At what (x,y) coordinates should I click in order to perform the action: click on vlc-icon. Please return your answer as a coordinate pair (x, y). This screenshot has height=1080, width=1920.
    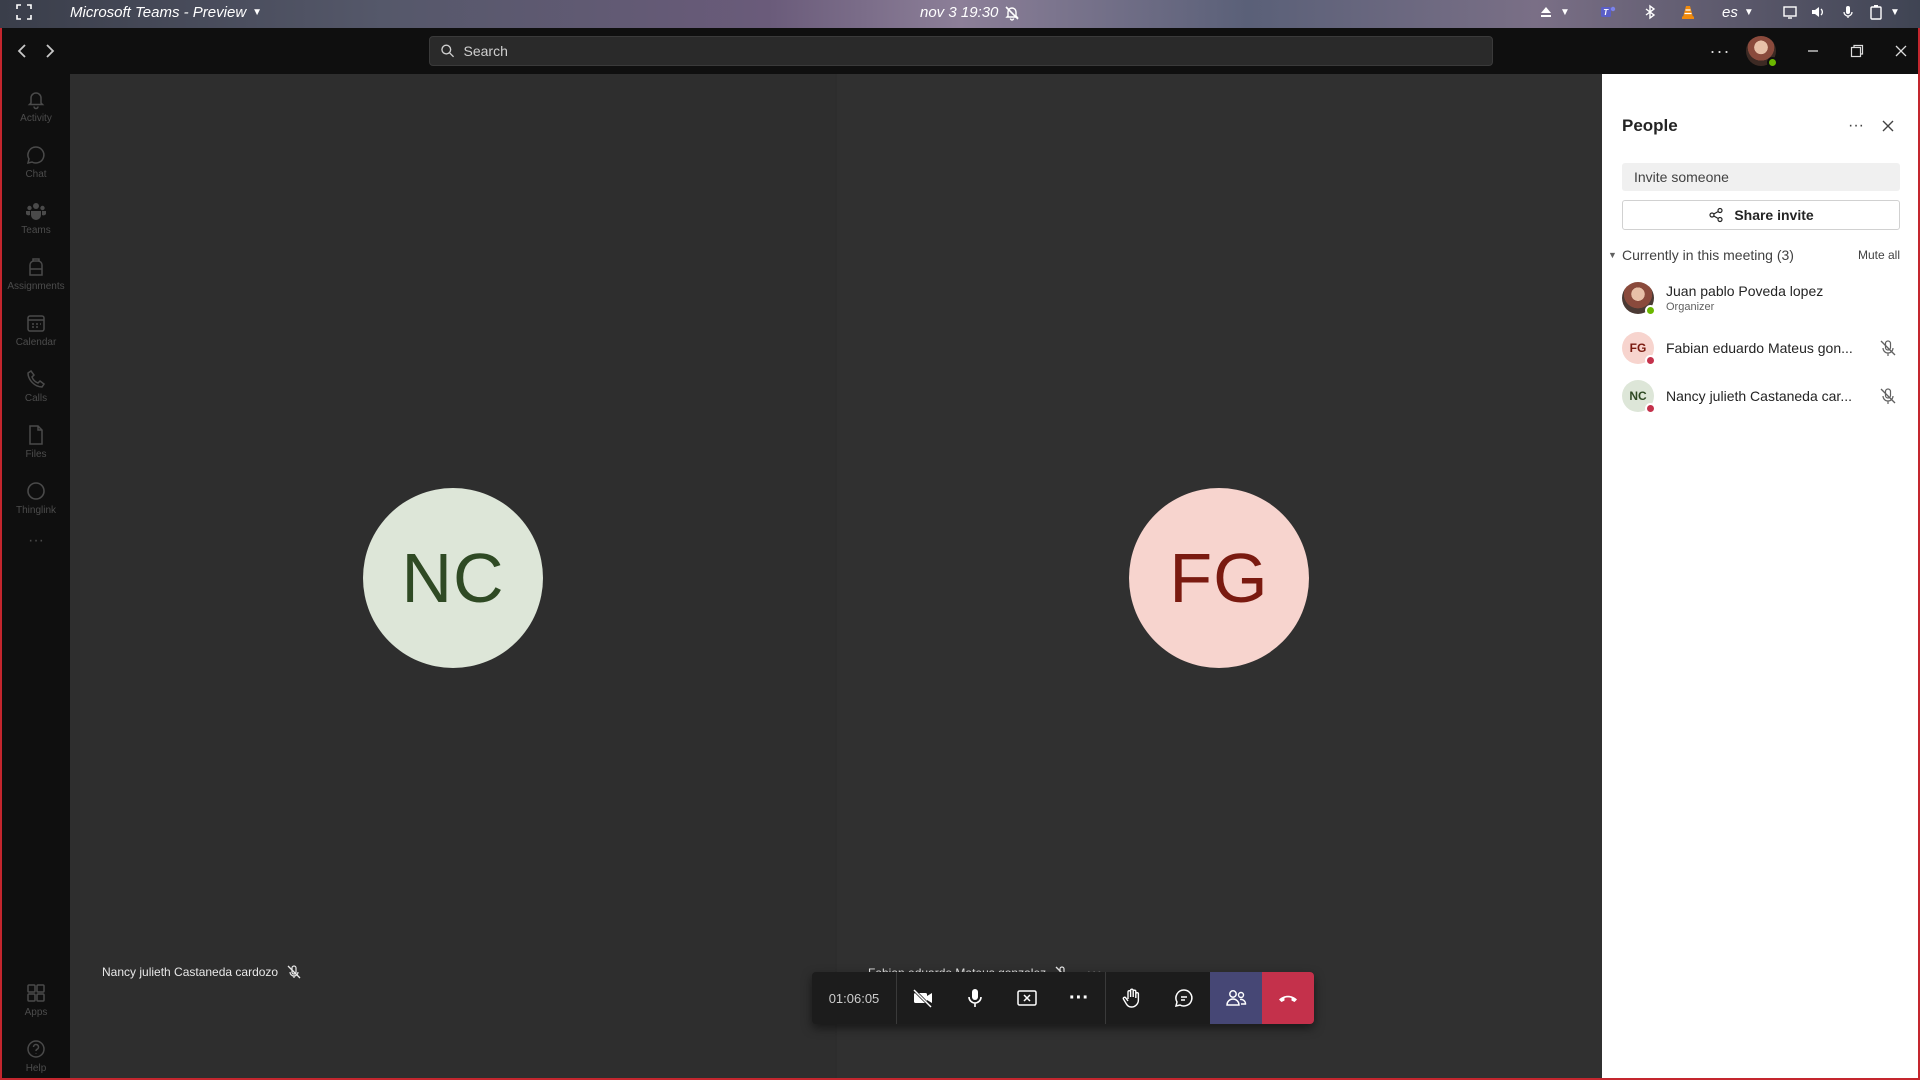
    Looking at the image, I should click on (1688, 12).